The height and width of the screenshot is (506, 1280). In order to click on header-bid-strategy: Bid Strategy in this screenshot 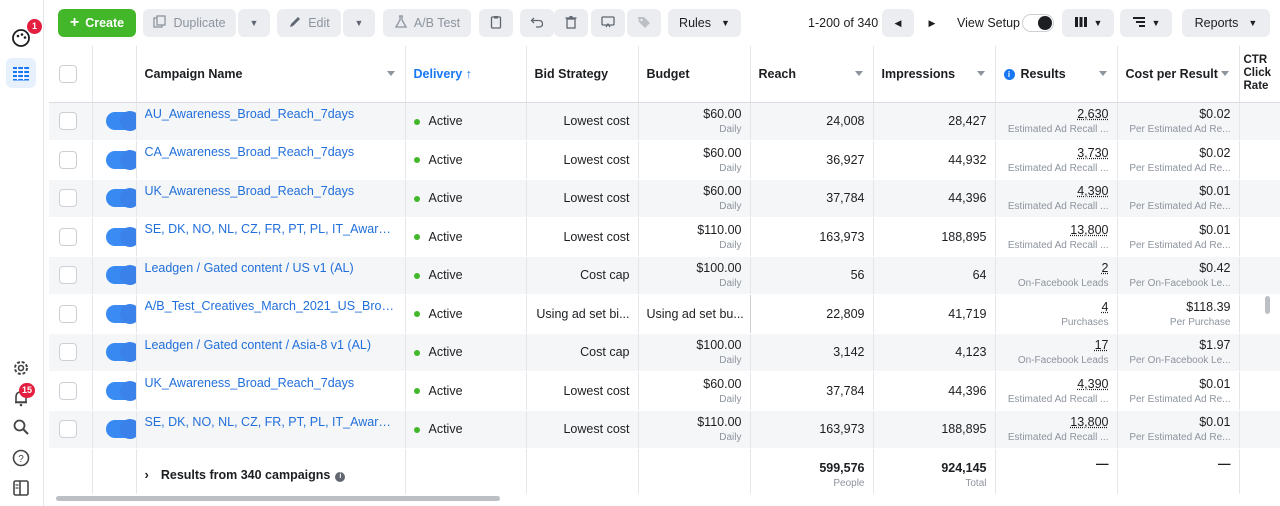, I will do `click(582, 74)`.